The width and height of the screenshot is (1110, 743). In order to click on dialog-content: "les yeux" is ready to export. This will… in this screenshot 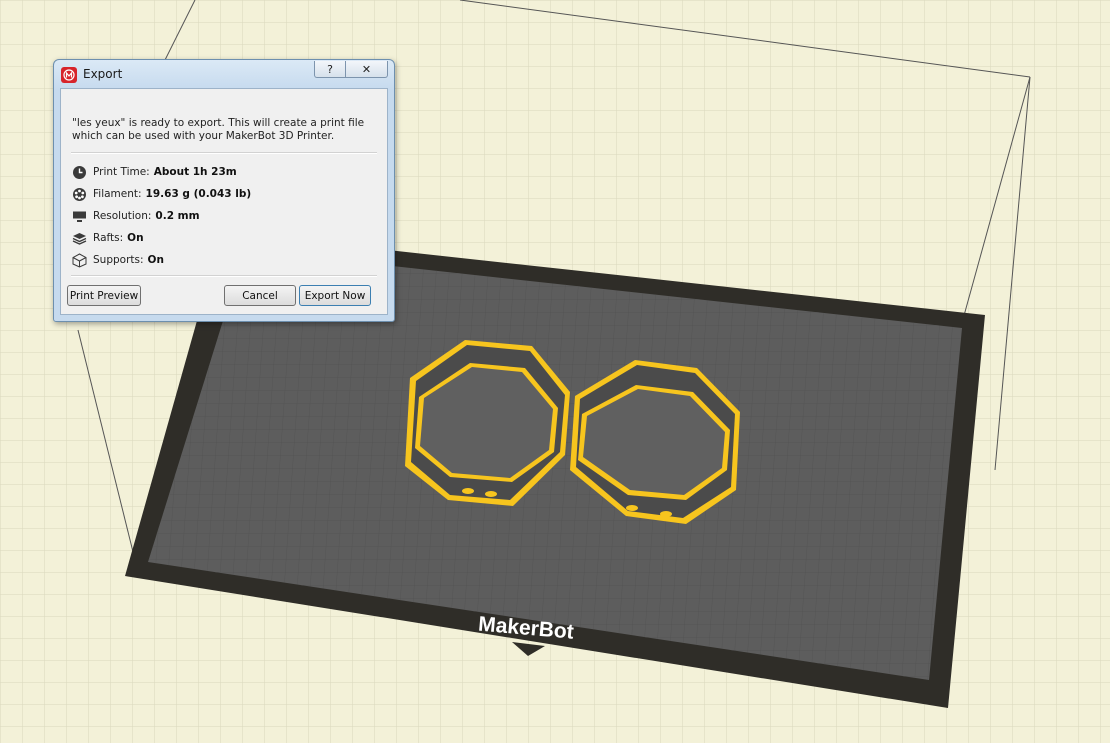, I will do `click(224, 201)`.